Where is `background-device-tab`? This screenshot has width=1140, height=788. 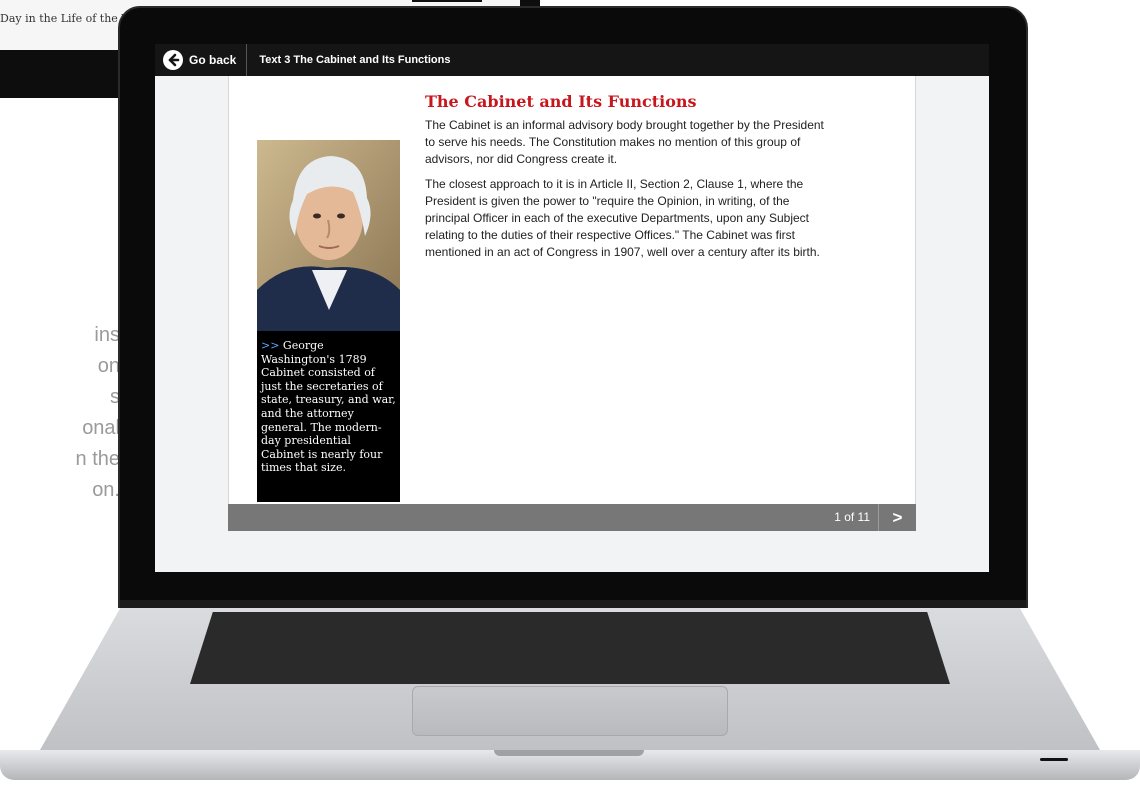
background-device-tab is located at coordinates (447, 1).